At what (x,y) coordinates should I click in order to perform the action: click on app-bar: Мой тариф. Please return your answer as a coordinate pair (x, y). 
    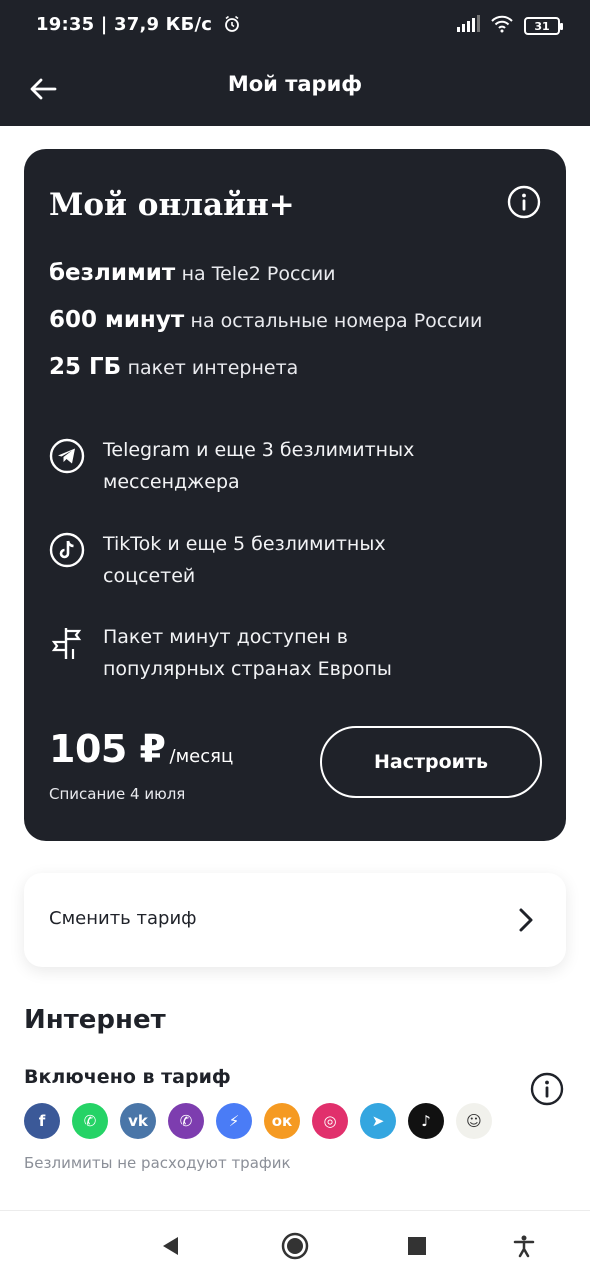
    Looking at the image, I should click on (295, 89).